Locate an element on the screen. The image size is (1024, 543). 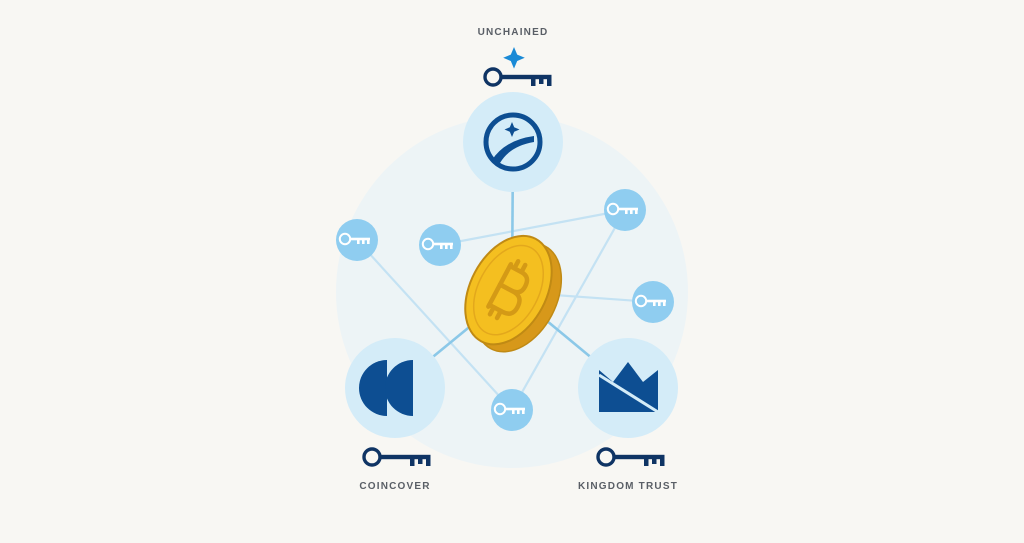
sparkle-icon is located at coordinates (514, 58).